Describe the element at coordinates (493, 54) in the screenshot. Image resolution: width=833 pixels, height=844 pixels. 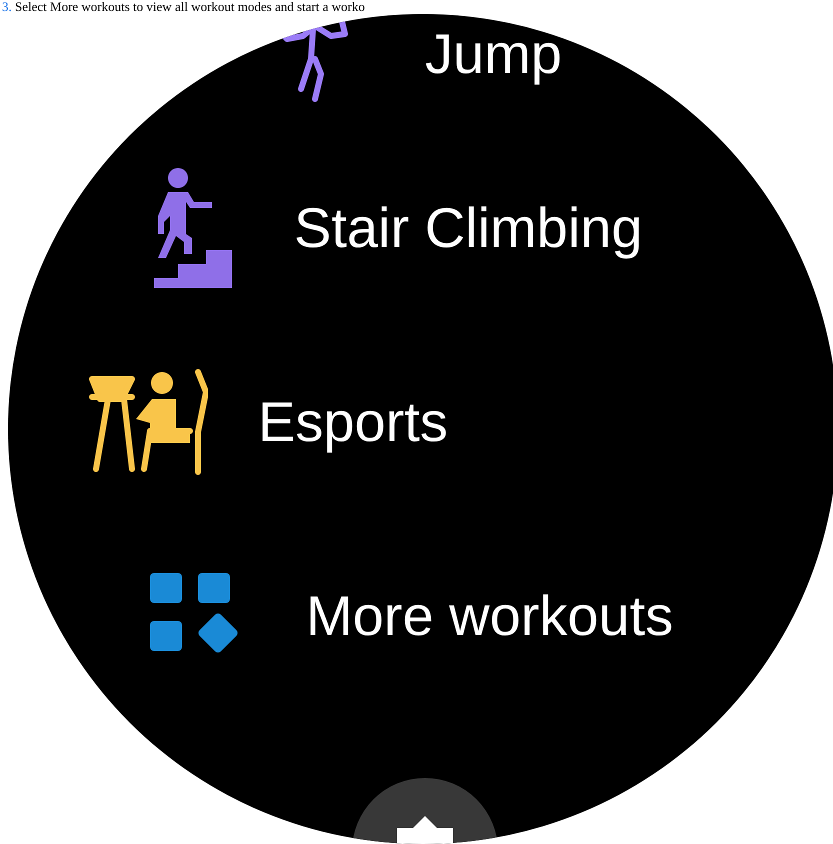
I see `workout-label: Jump` at that location.